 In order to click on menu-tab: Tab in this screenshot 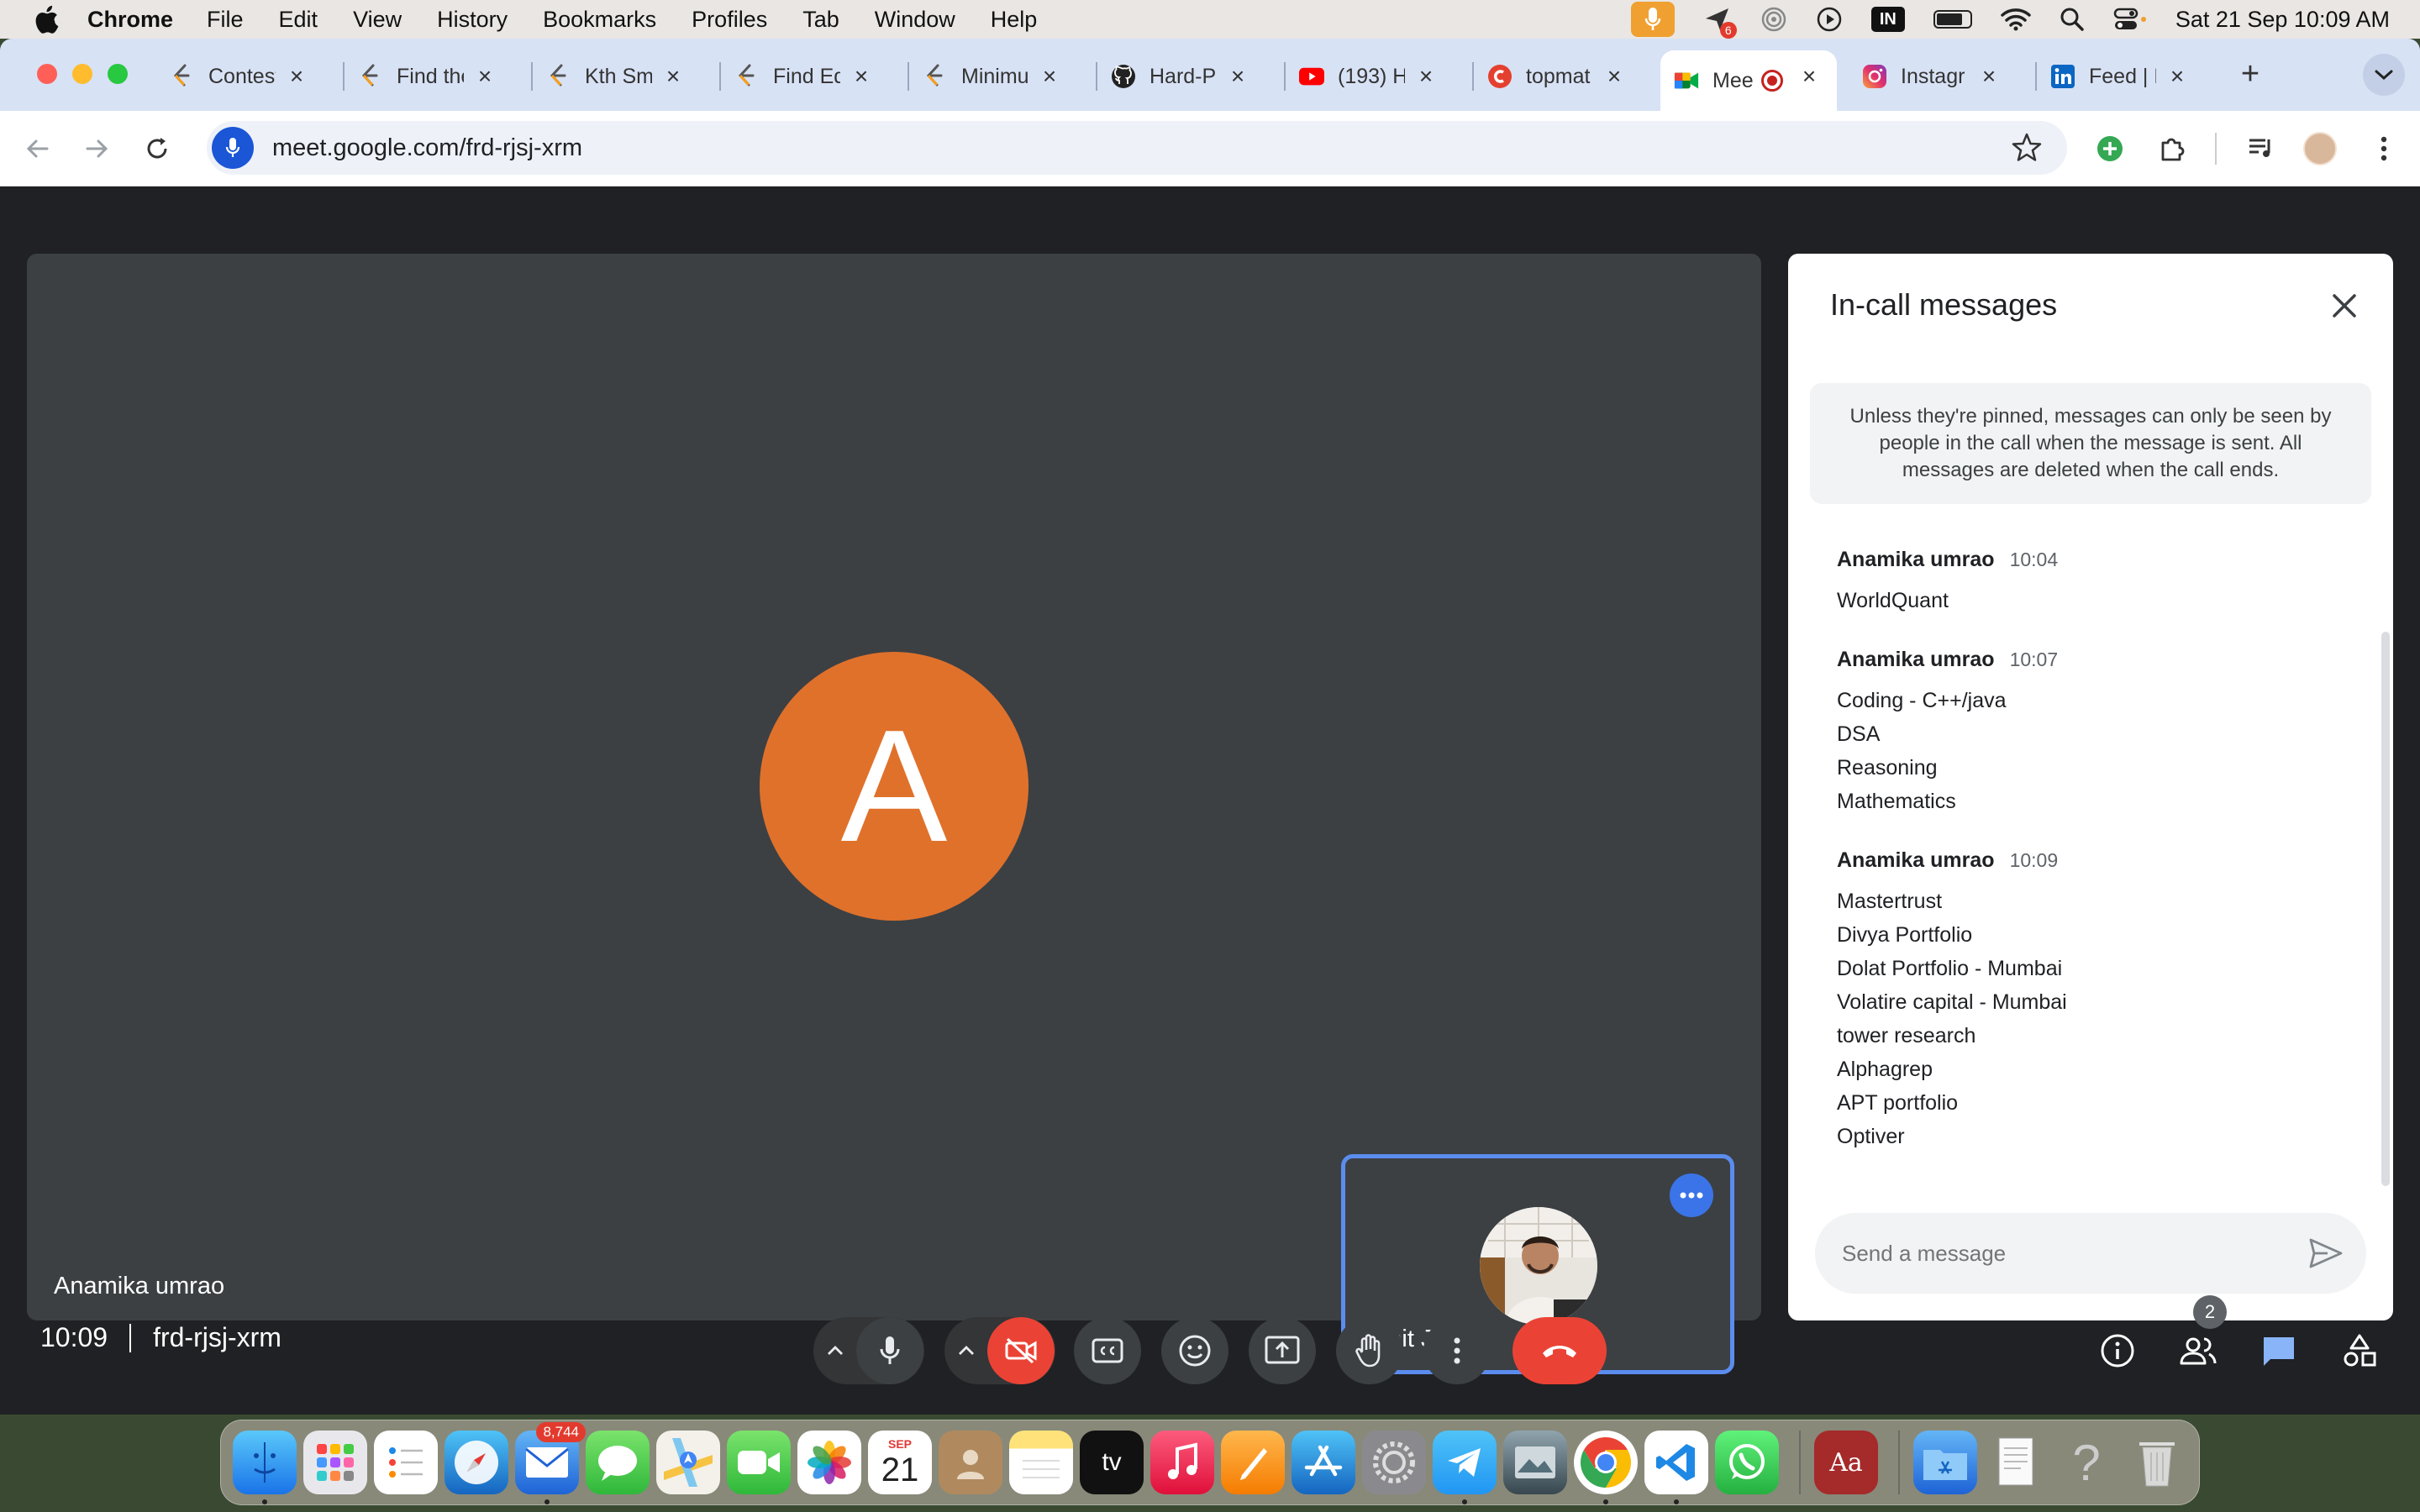, I will do `click(820, 20)`.